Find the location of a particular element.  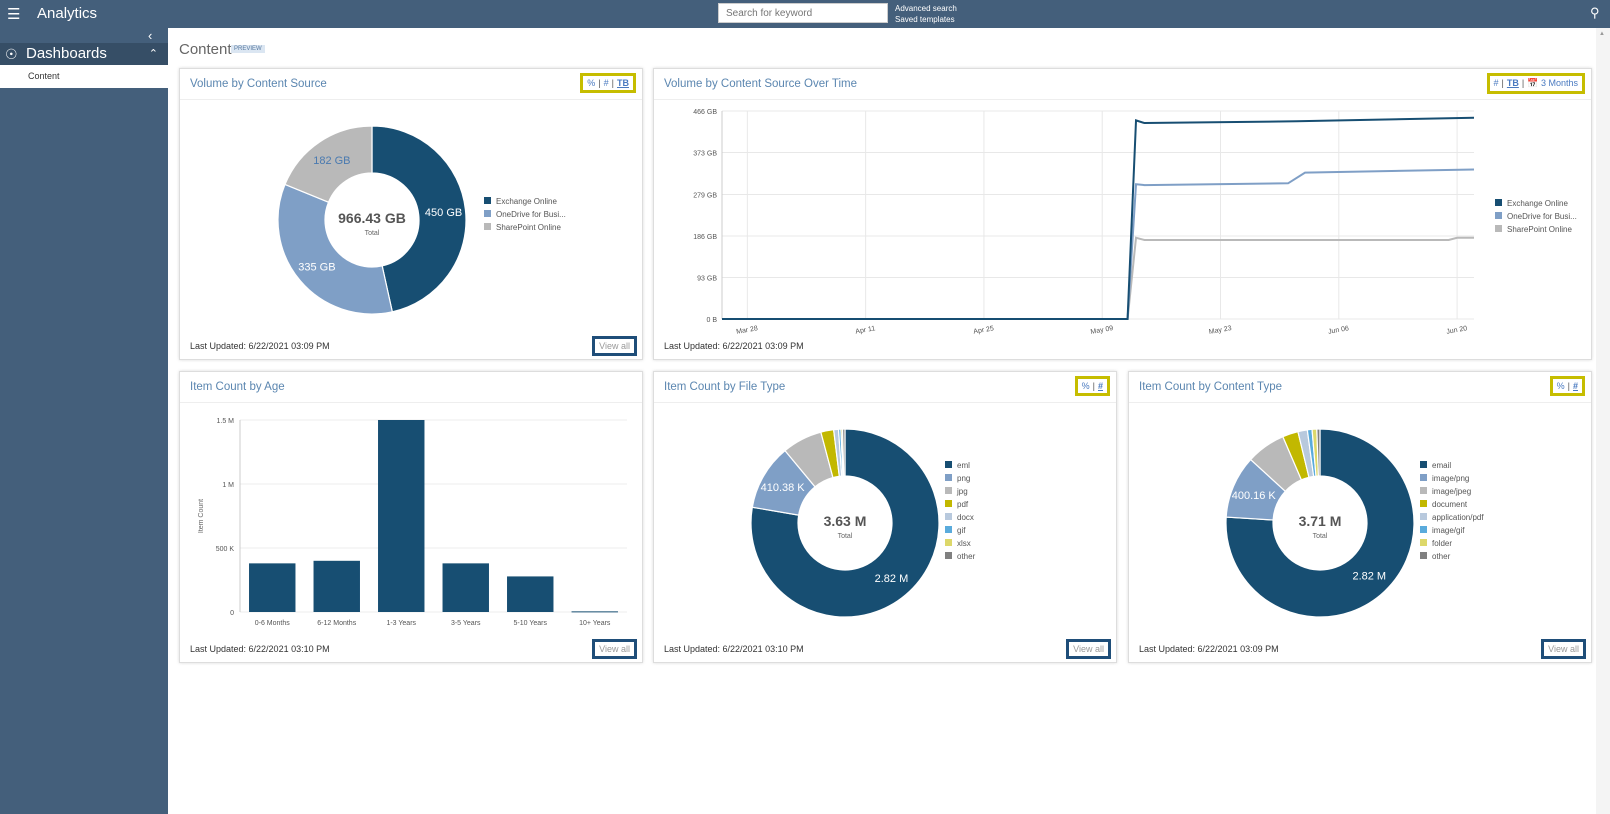

sidebar: ‹ ☉ Dashboards ⌃ Content is located at coordinates (84, 421).